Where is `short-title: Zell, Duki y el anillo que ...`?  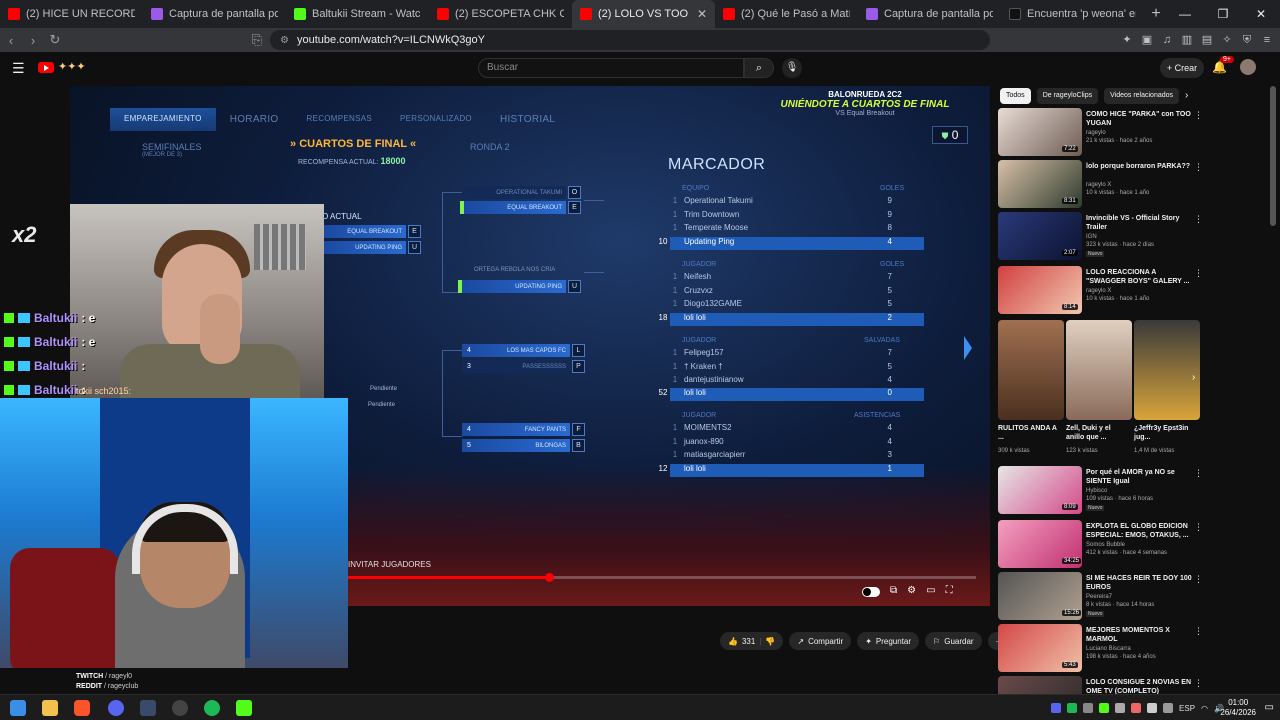
short-title: Zell, Duki y el anillo que ... is located at coordinates (1097, 433).